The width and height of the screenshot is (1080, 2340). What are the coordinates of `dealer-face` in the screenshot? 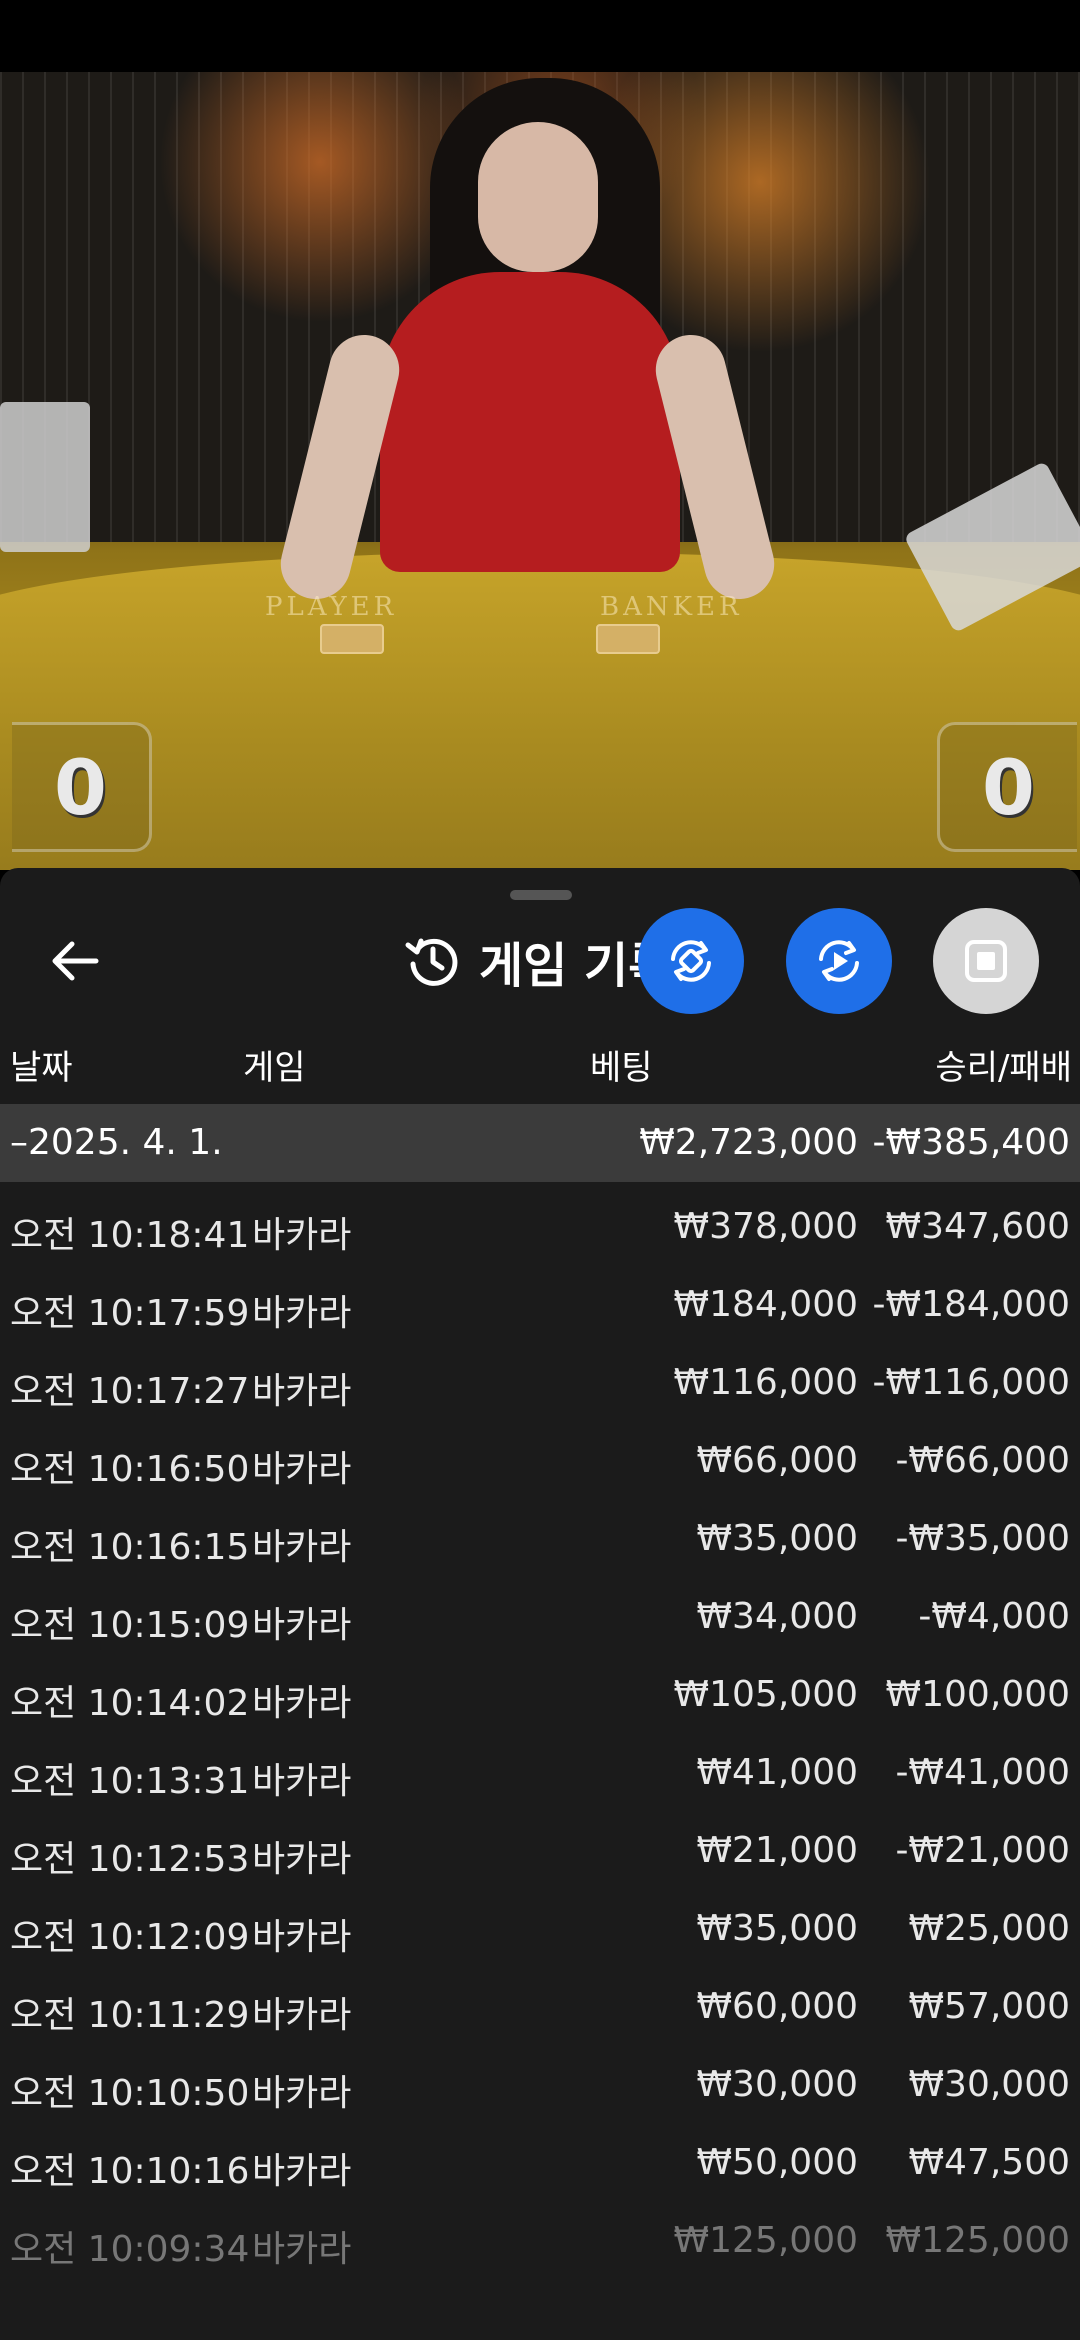 It's located at (538, 197).